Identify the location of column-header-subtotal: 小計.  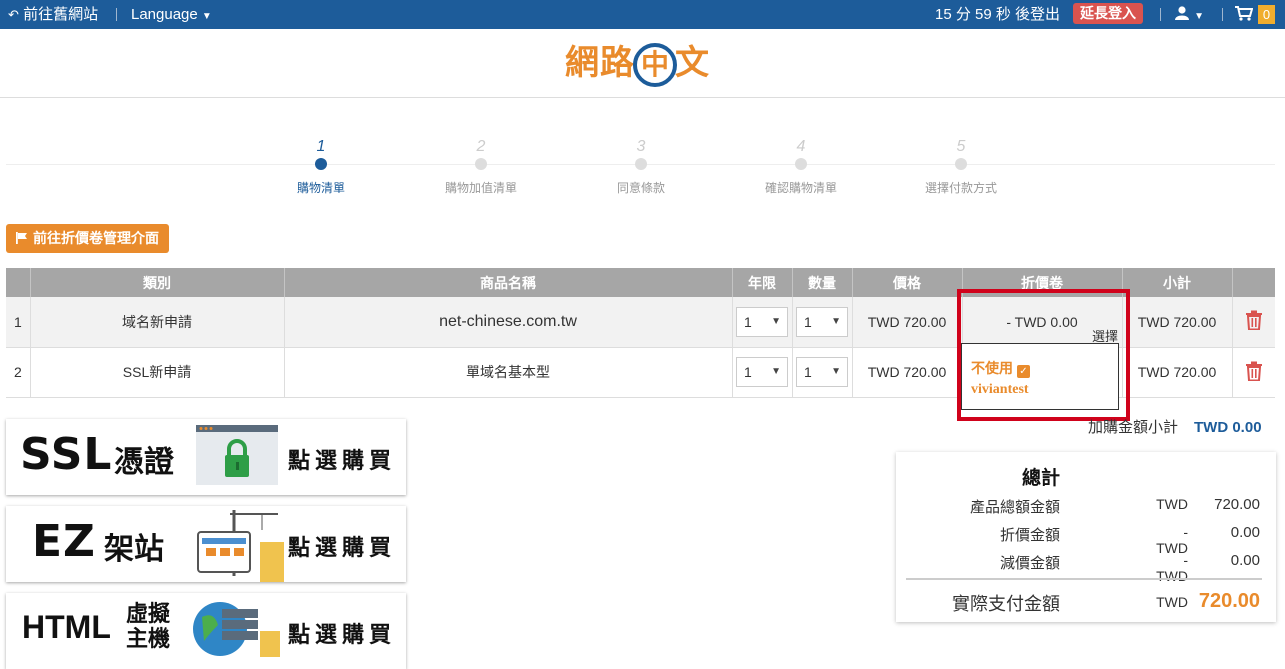
(1177, 282).